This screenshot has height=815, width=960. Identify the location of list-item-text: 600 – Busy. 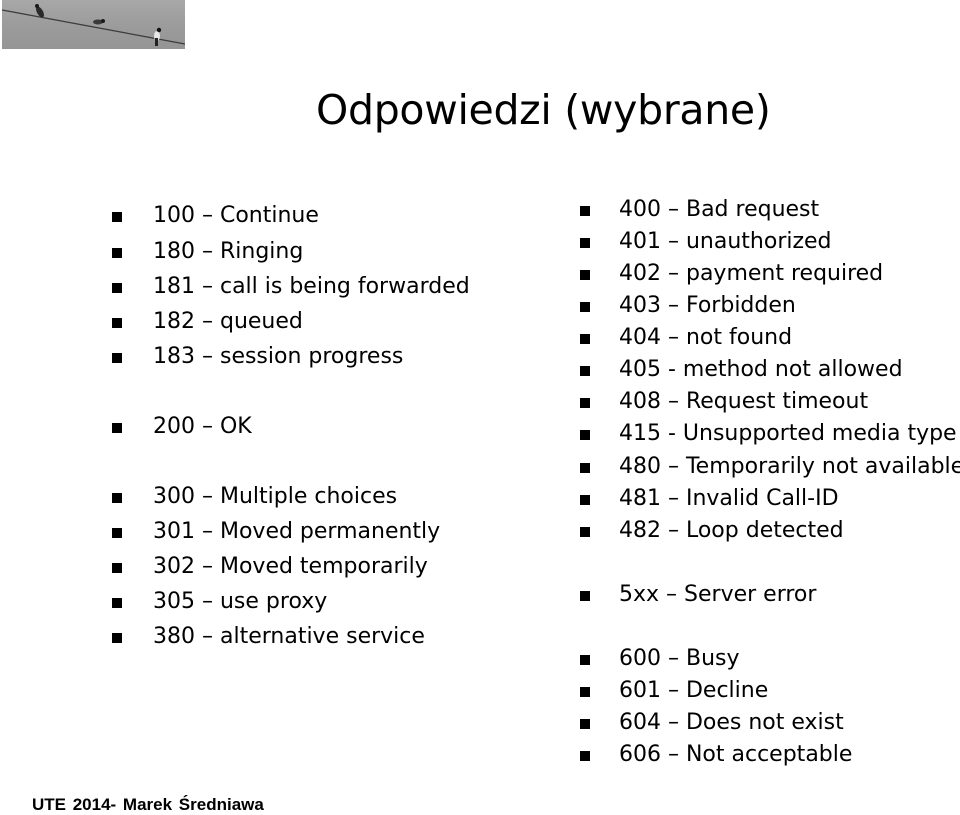
(679, 658).